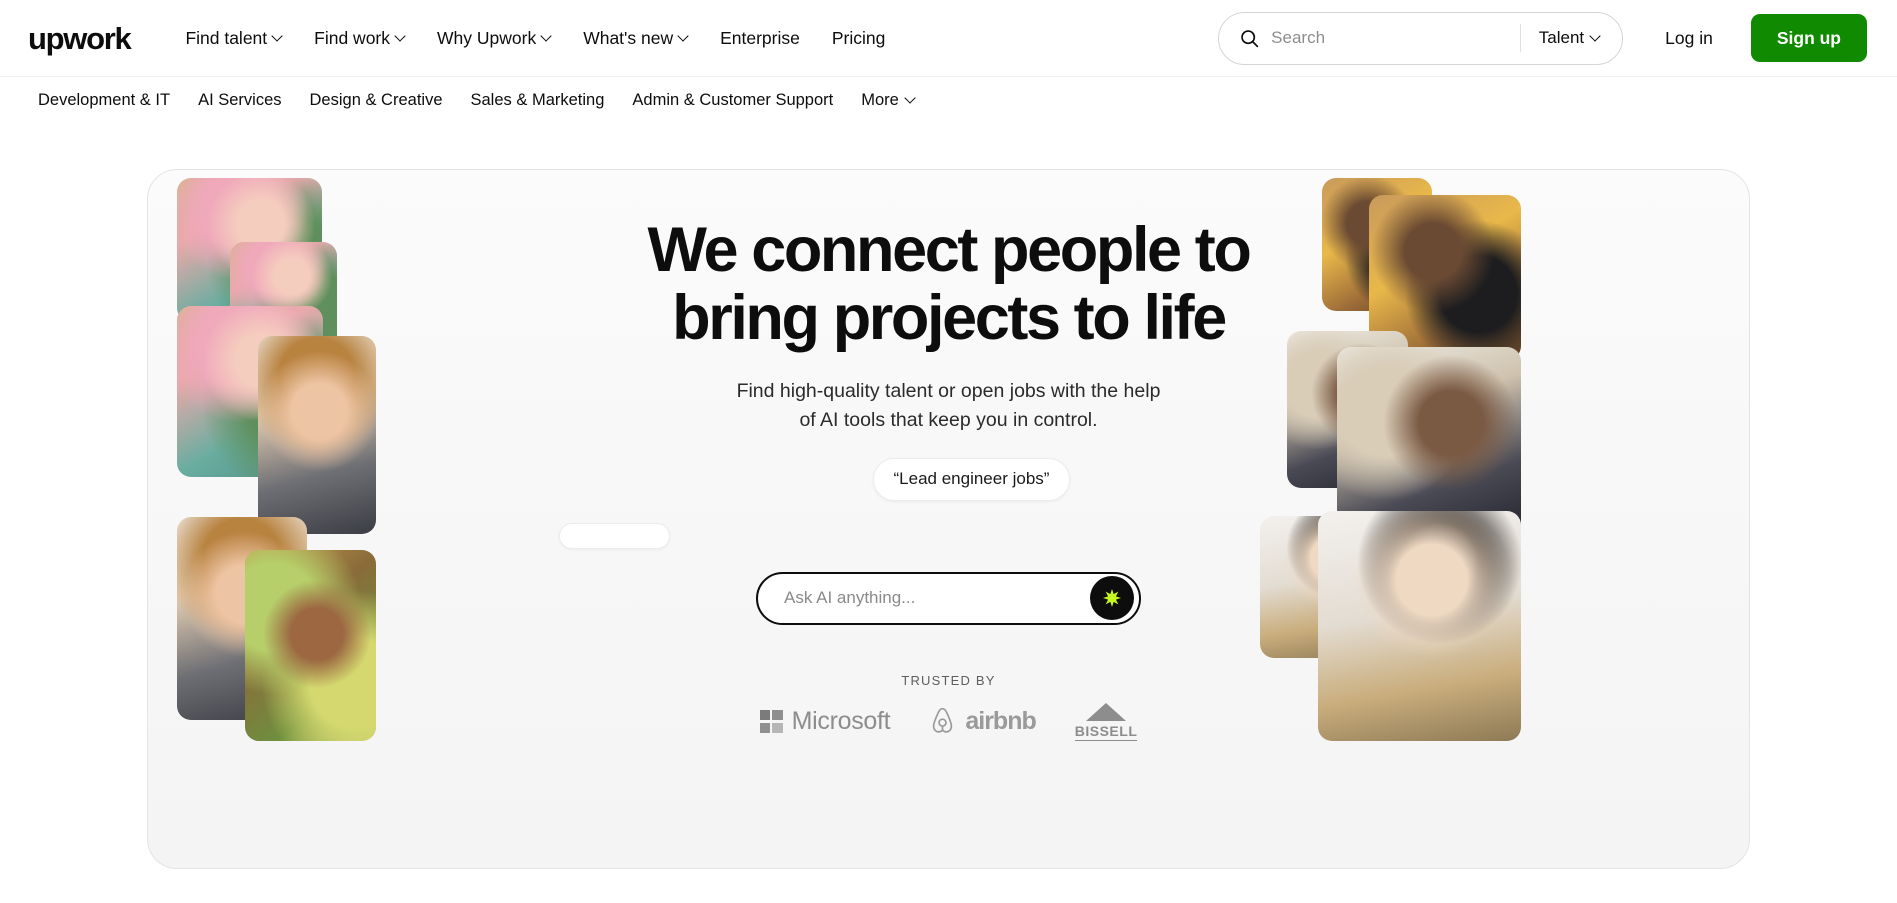  I want to click on category-label: Sales & Marketing, so click(537, 100).